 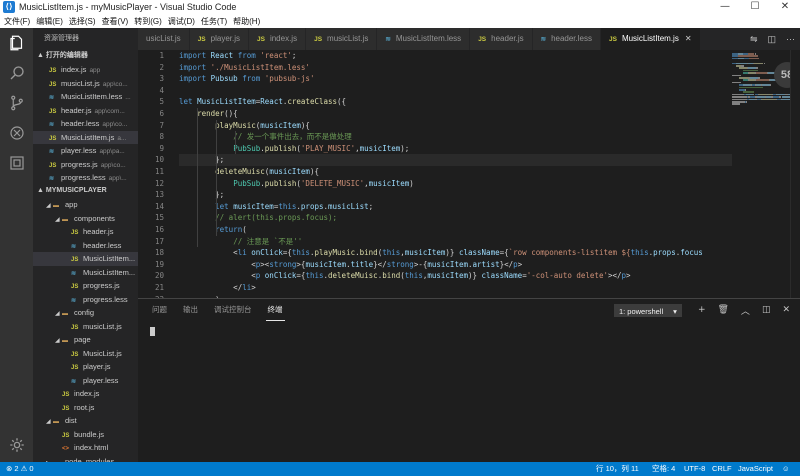 I want to click on feedback-icon: ☺, so click(x=786, y=469).